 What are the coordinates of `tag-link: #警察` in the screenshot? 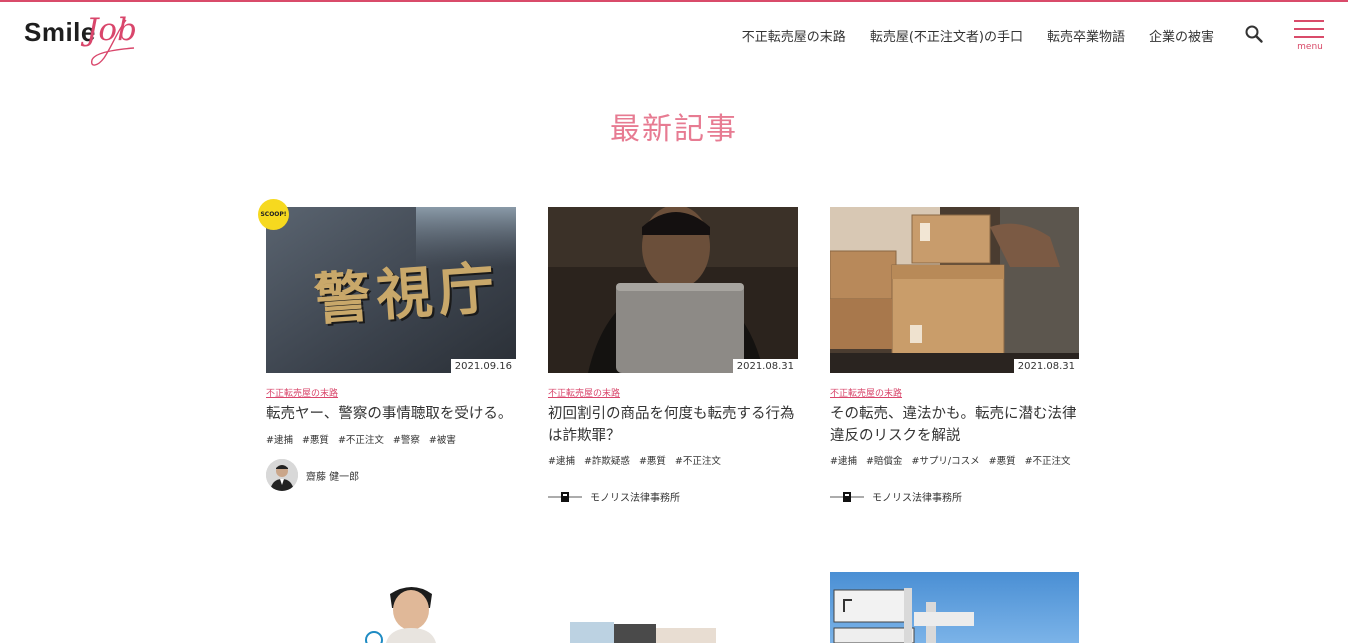 It's located at (406, 439).